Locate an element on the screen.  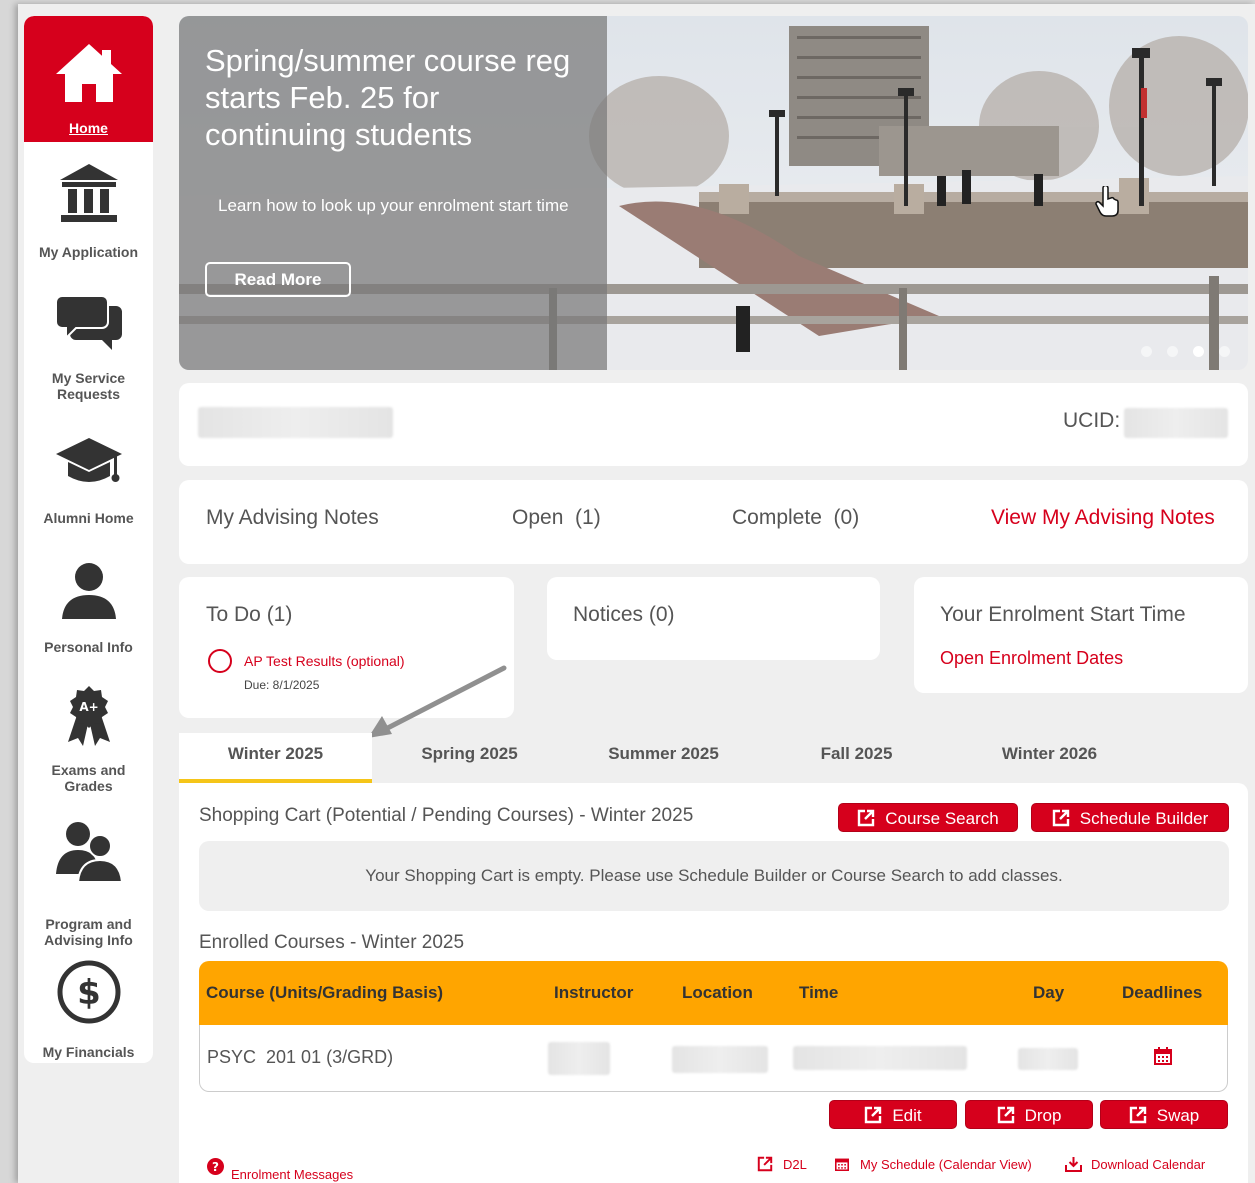
tab-winter-2026: Winter 2026 is located at coordinates (1049, 758).